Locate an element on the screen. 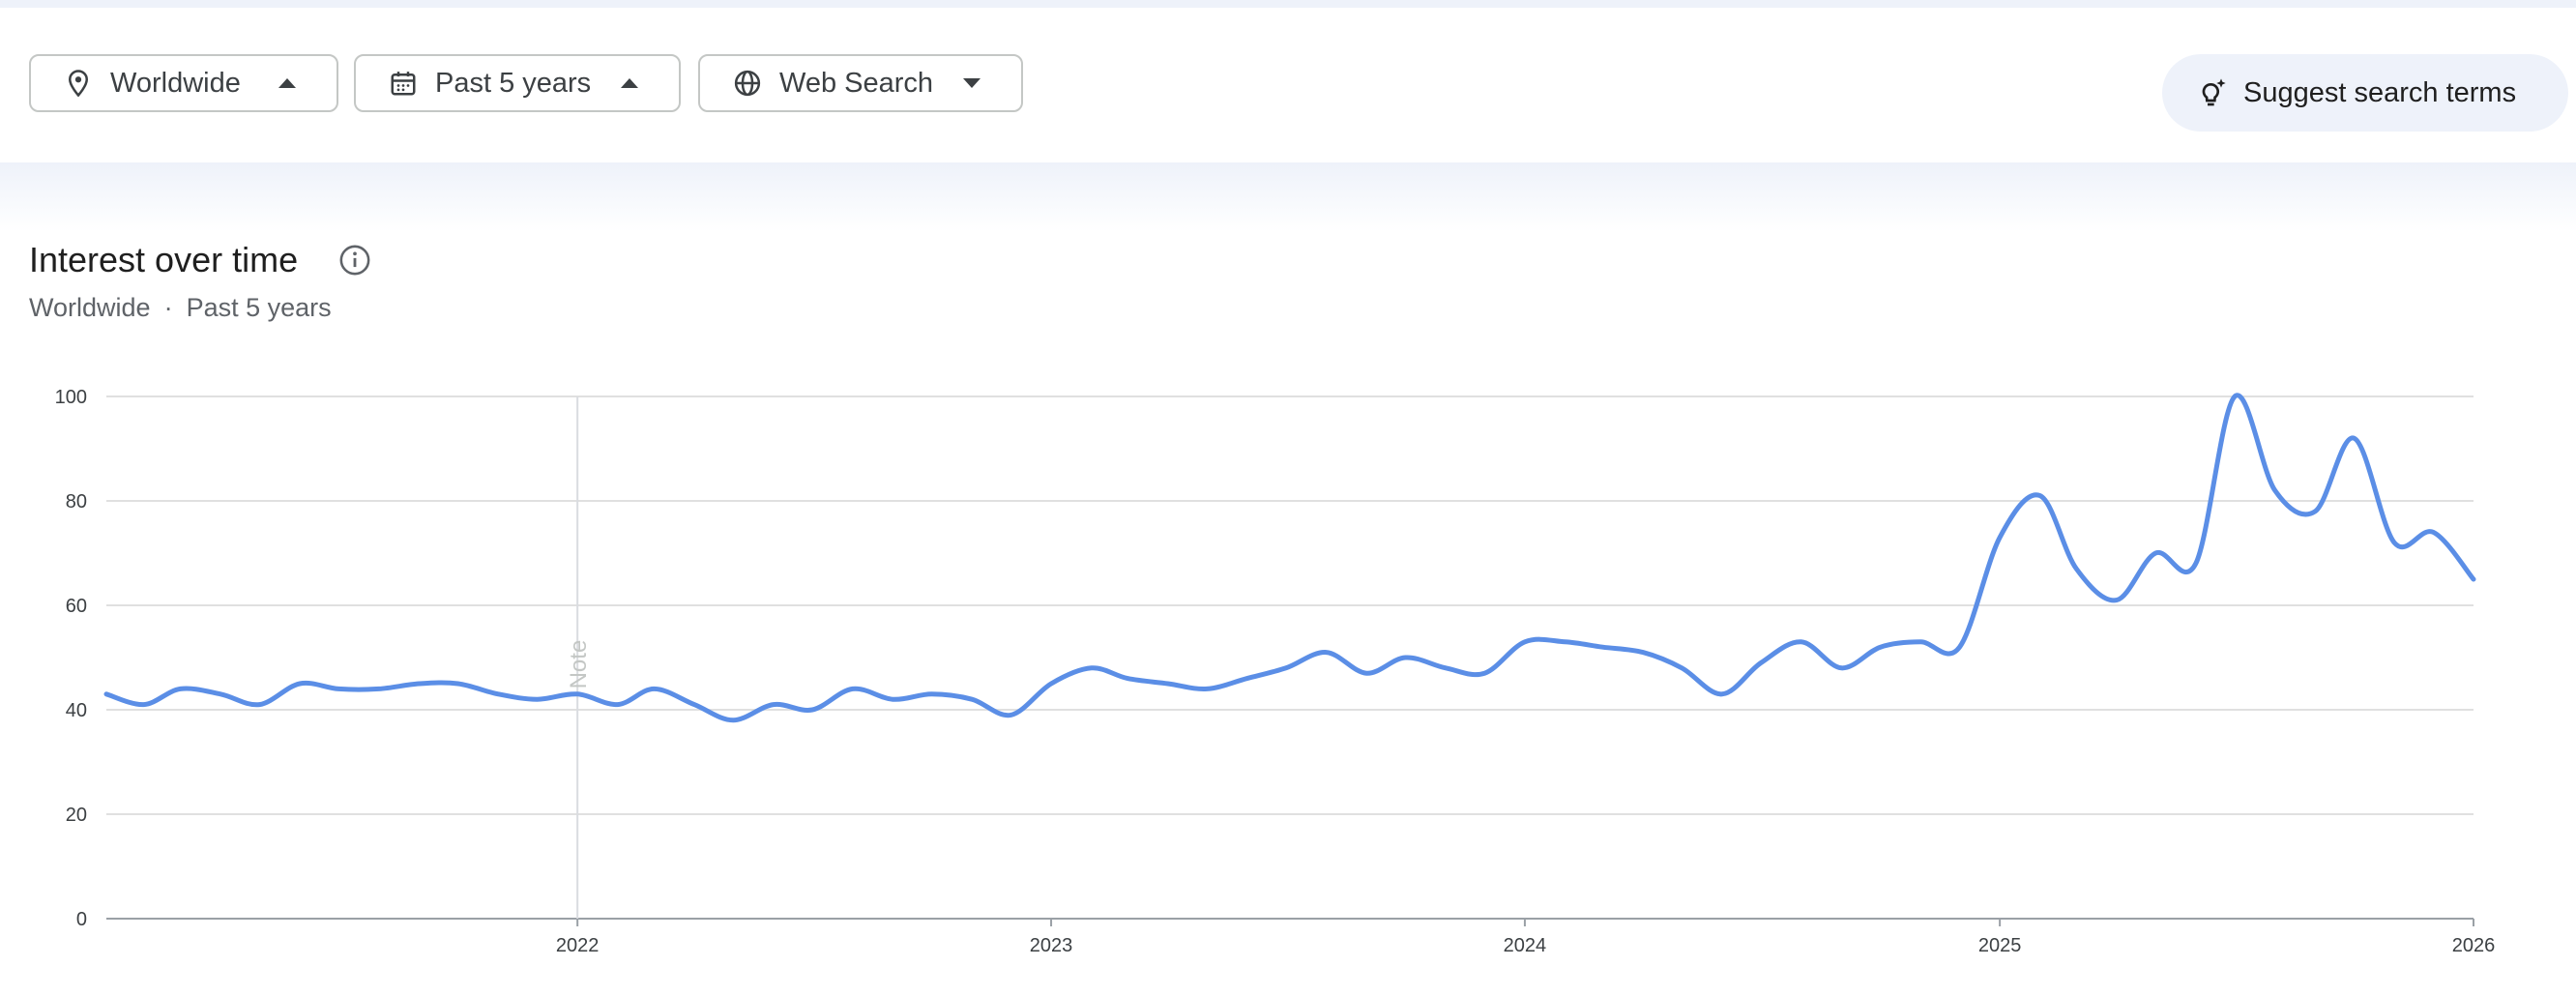  section-divider-band is located at coordinates (1288, 197).